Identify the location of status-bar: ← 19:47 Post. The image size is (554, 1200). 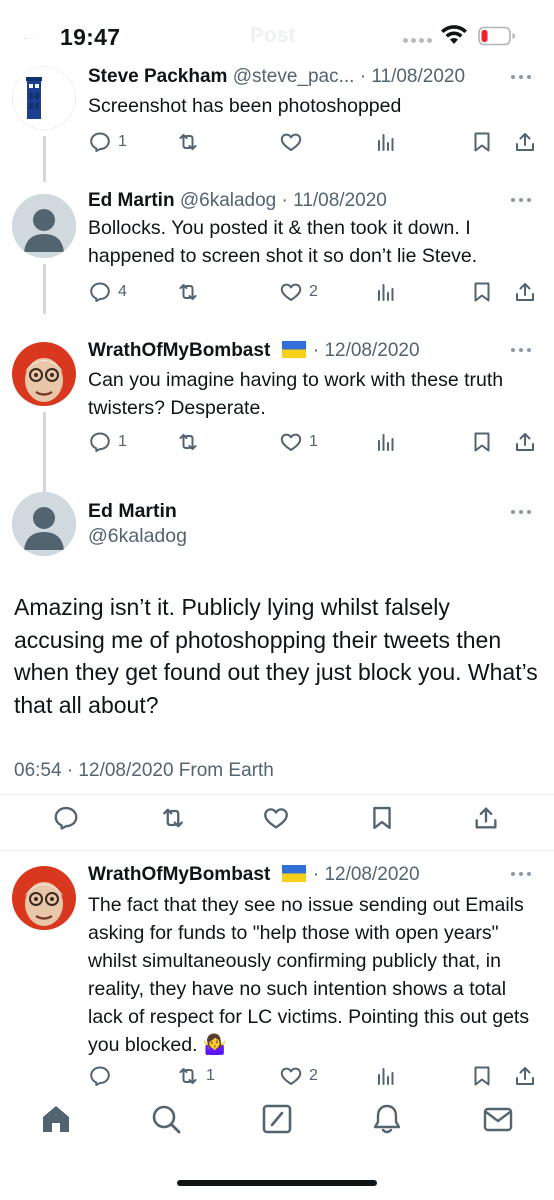
(277, 36).